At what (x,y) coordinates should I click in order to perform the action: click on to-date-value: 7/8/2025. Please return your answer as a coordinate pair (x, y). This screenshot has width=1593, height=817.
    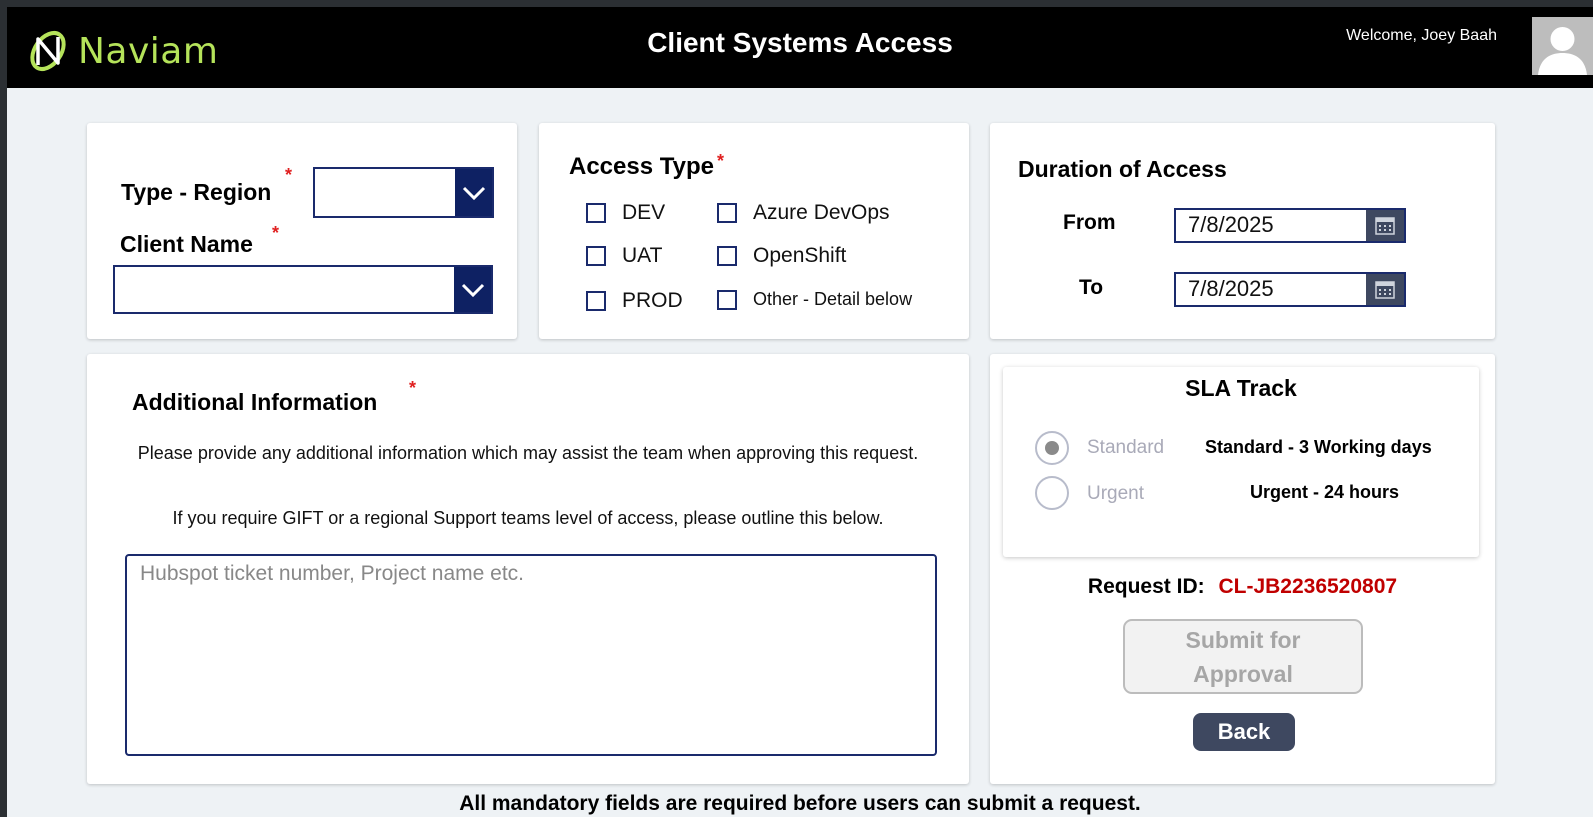
    Looking at the image, I should click on (1231, 288).